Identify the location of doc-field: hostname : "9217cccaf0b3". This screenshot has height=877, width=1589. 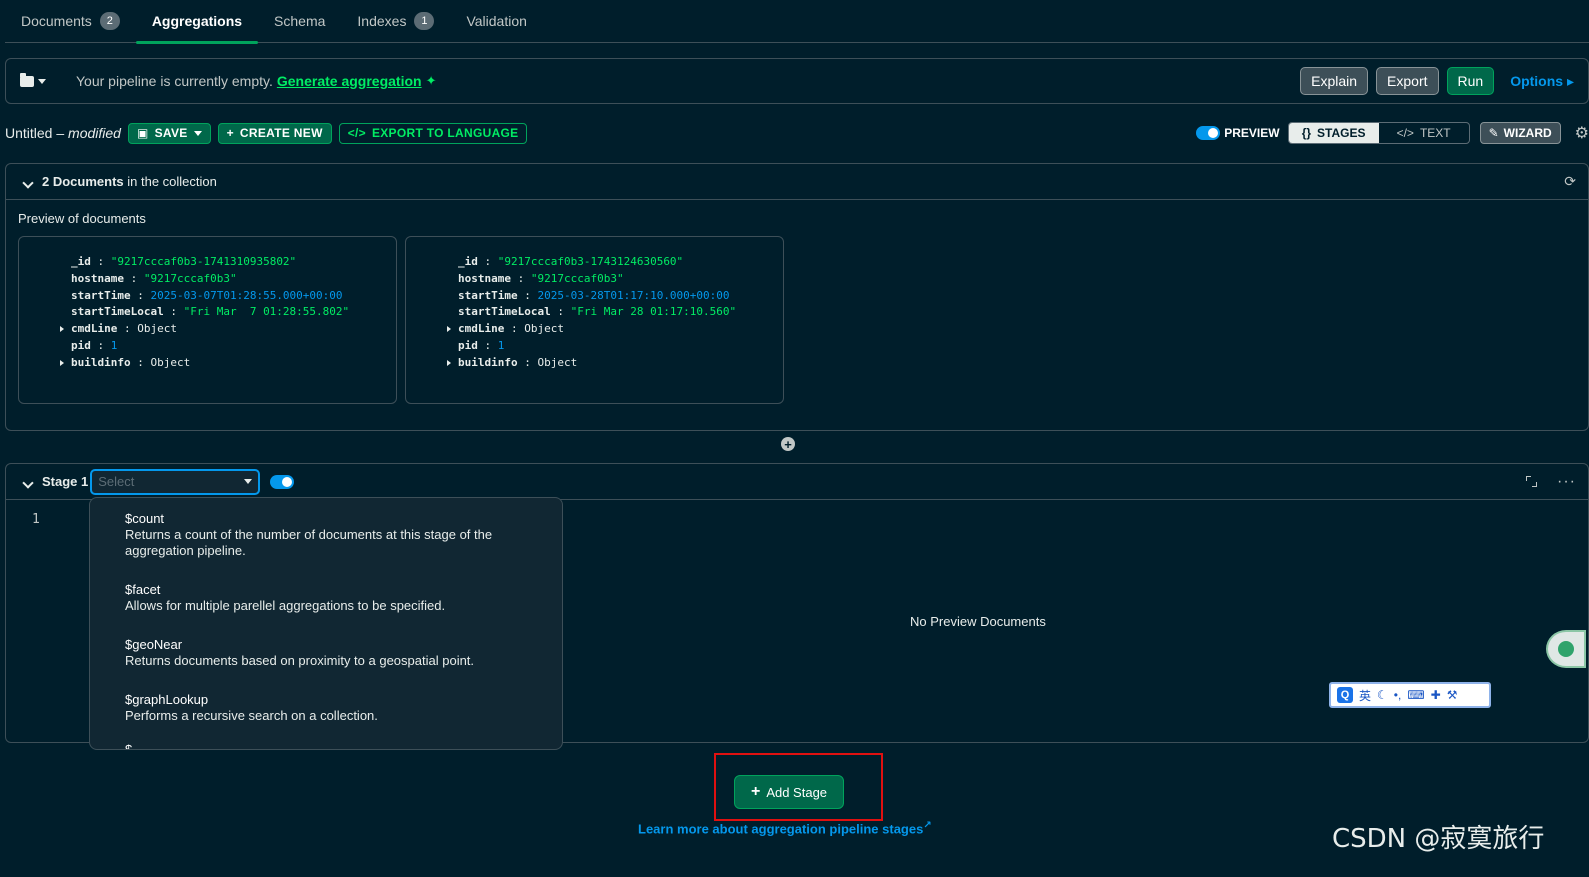
(154, 278).